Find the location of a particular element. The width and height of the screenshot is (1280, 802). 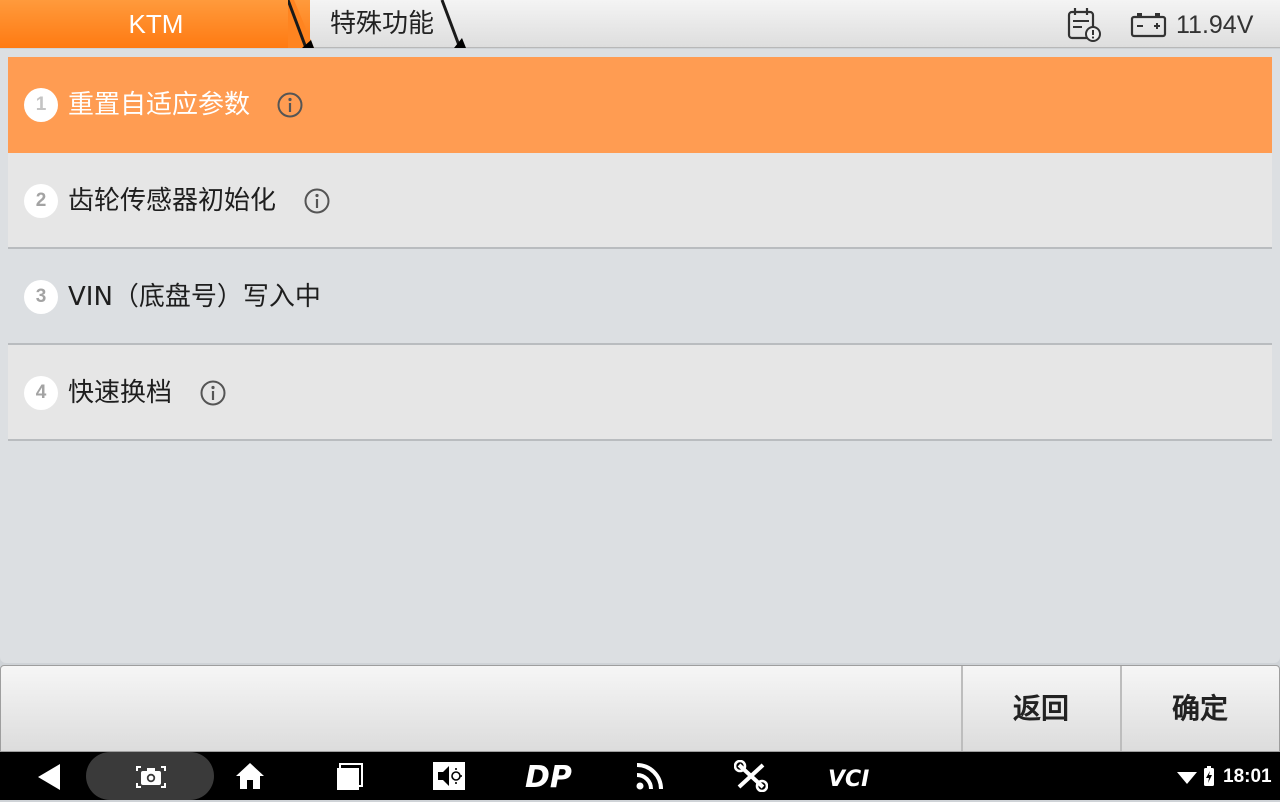

cast-icon is located at coordinates (650, 776).